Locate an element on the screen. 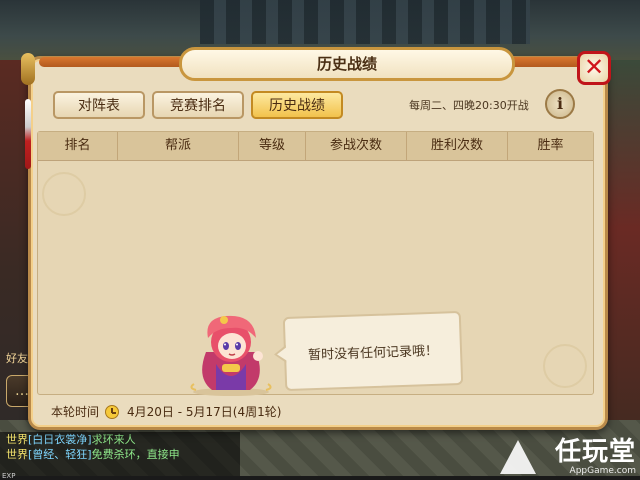 This screenshot has height=480, width=640. dialog-title: 历史战绩 is located at coordinates (346, 64).